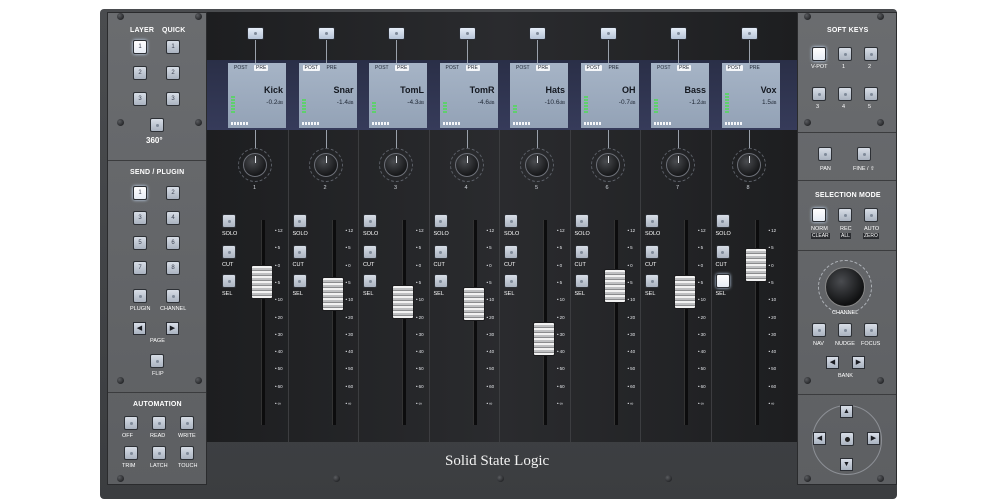 Image resolution: width=1000 pixels, height=500 pixels. What do you see at coordinates (440, 281) in the screenshot?
I see `strip-4-sel-button` at bounding box center [440, 281].